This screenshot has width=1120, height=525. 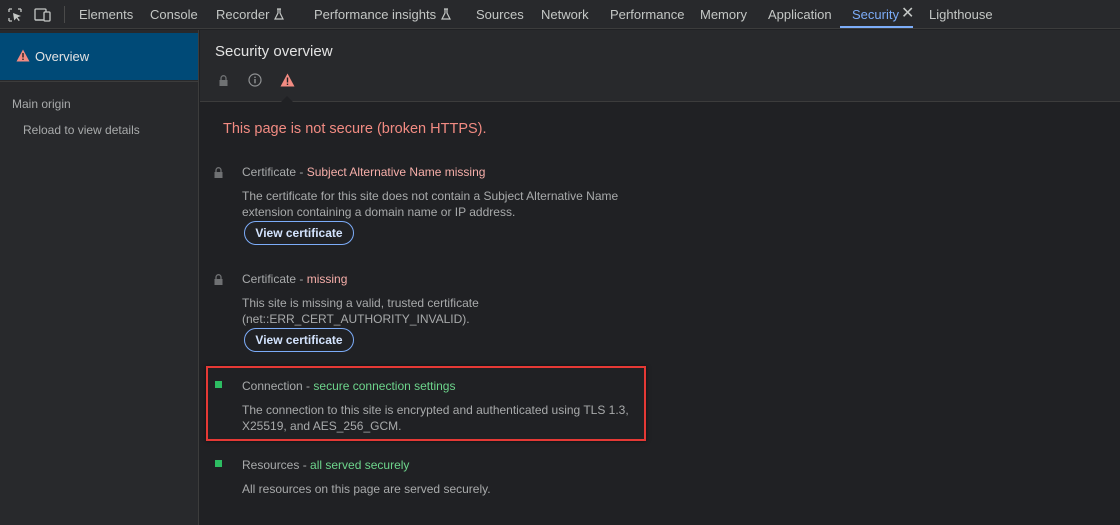 I want to click on security-summary: This page is not secure (broken HTTPS)., so click(x=355, y=129).